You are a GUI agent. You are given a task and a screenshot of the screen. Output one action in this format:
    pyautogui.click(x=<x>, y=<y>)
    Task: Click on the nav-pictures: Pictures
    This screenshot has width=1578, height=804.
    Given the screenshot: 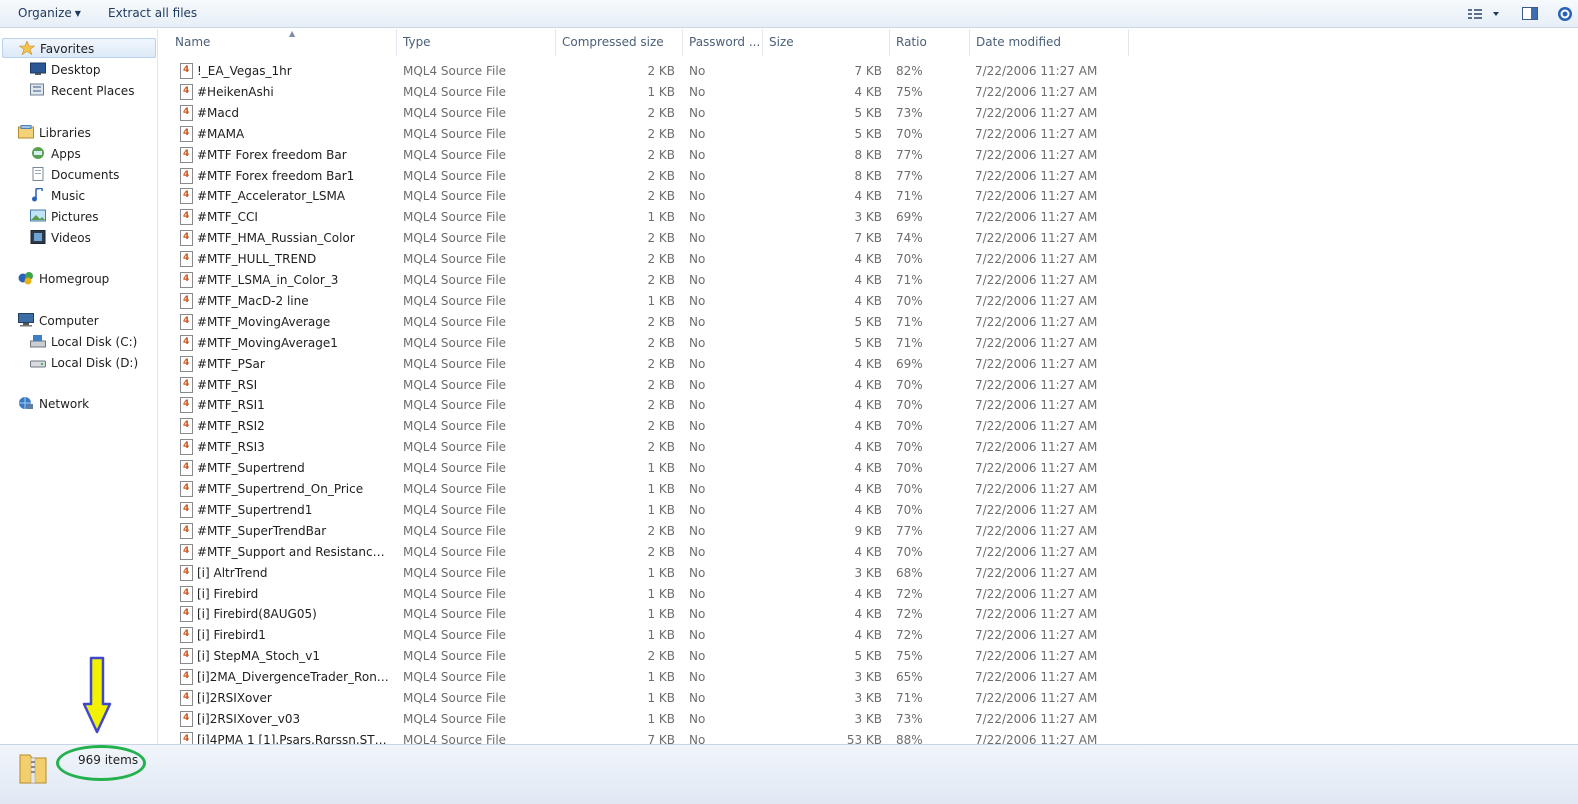 What is the action you would take?
    pyautogui.click(x=64, y=217)
    